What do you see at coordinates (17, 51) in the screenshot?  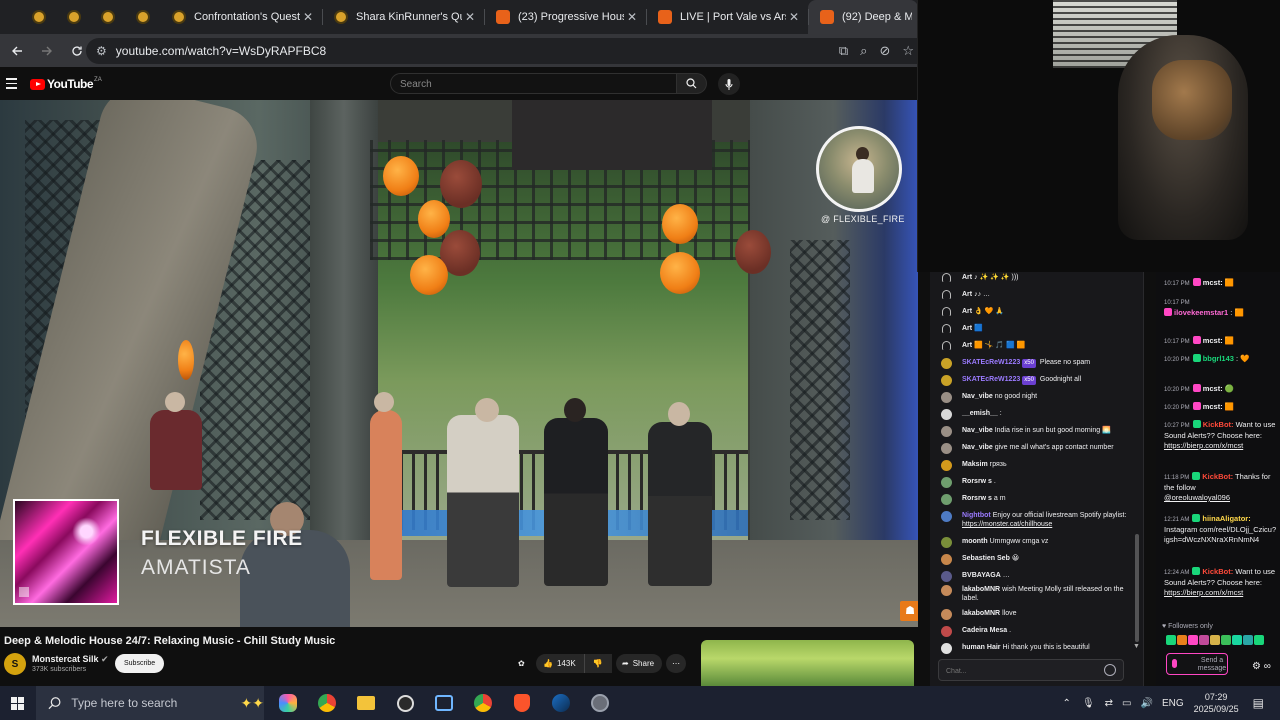 I see `back-button` at bounding box center [17, 51].